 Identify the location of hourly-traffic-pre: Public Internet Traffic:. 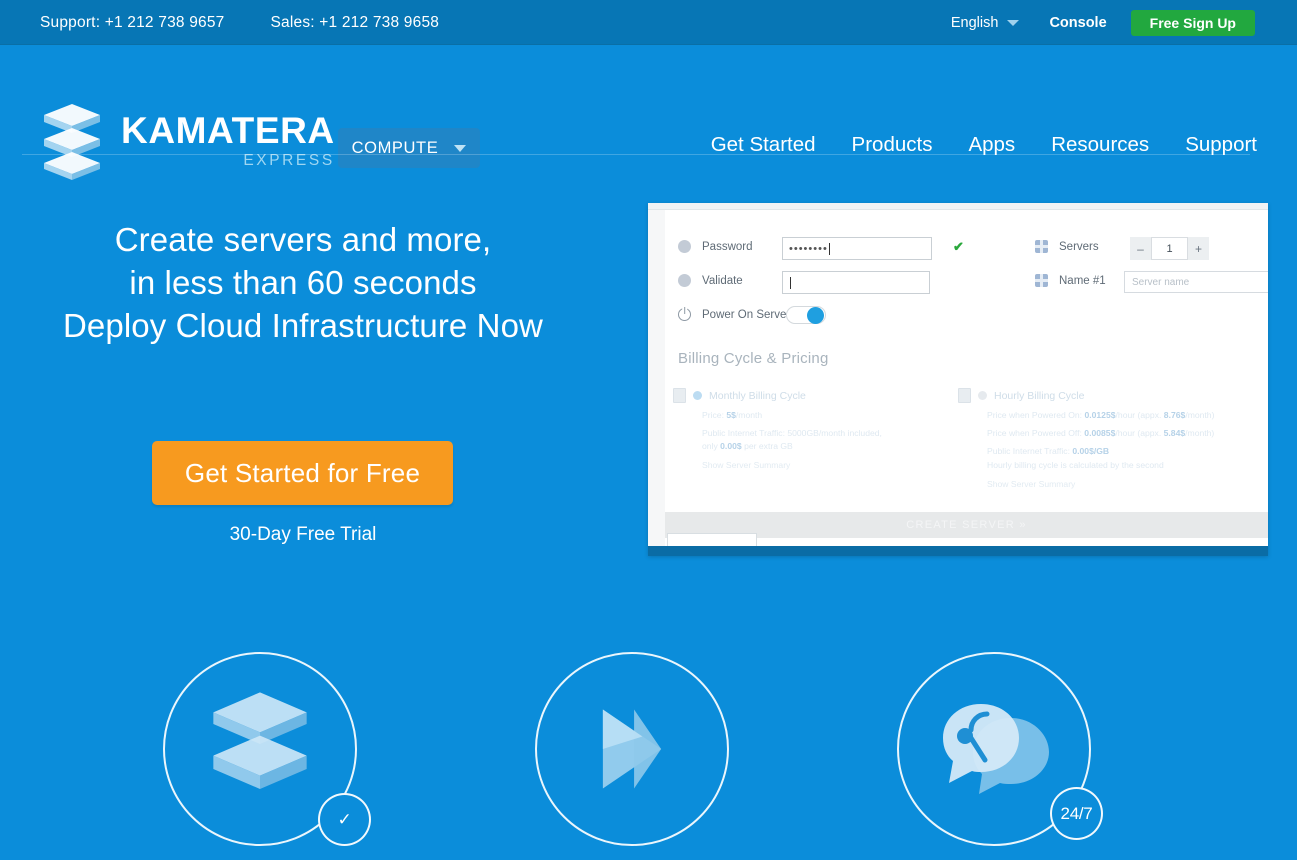
(1028, 451).